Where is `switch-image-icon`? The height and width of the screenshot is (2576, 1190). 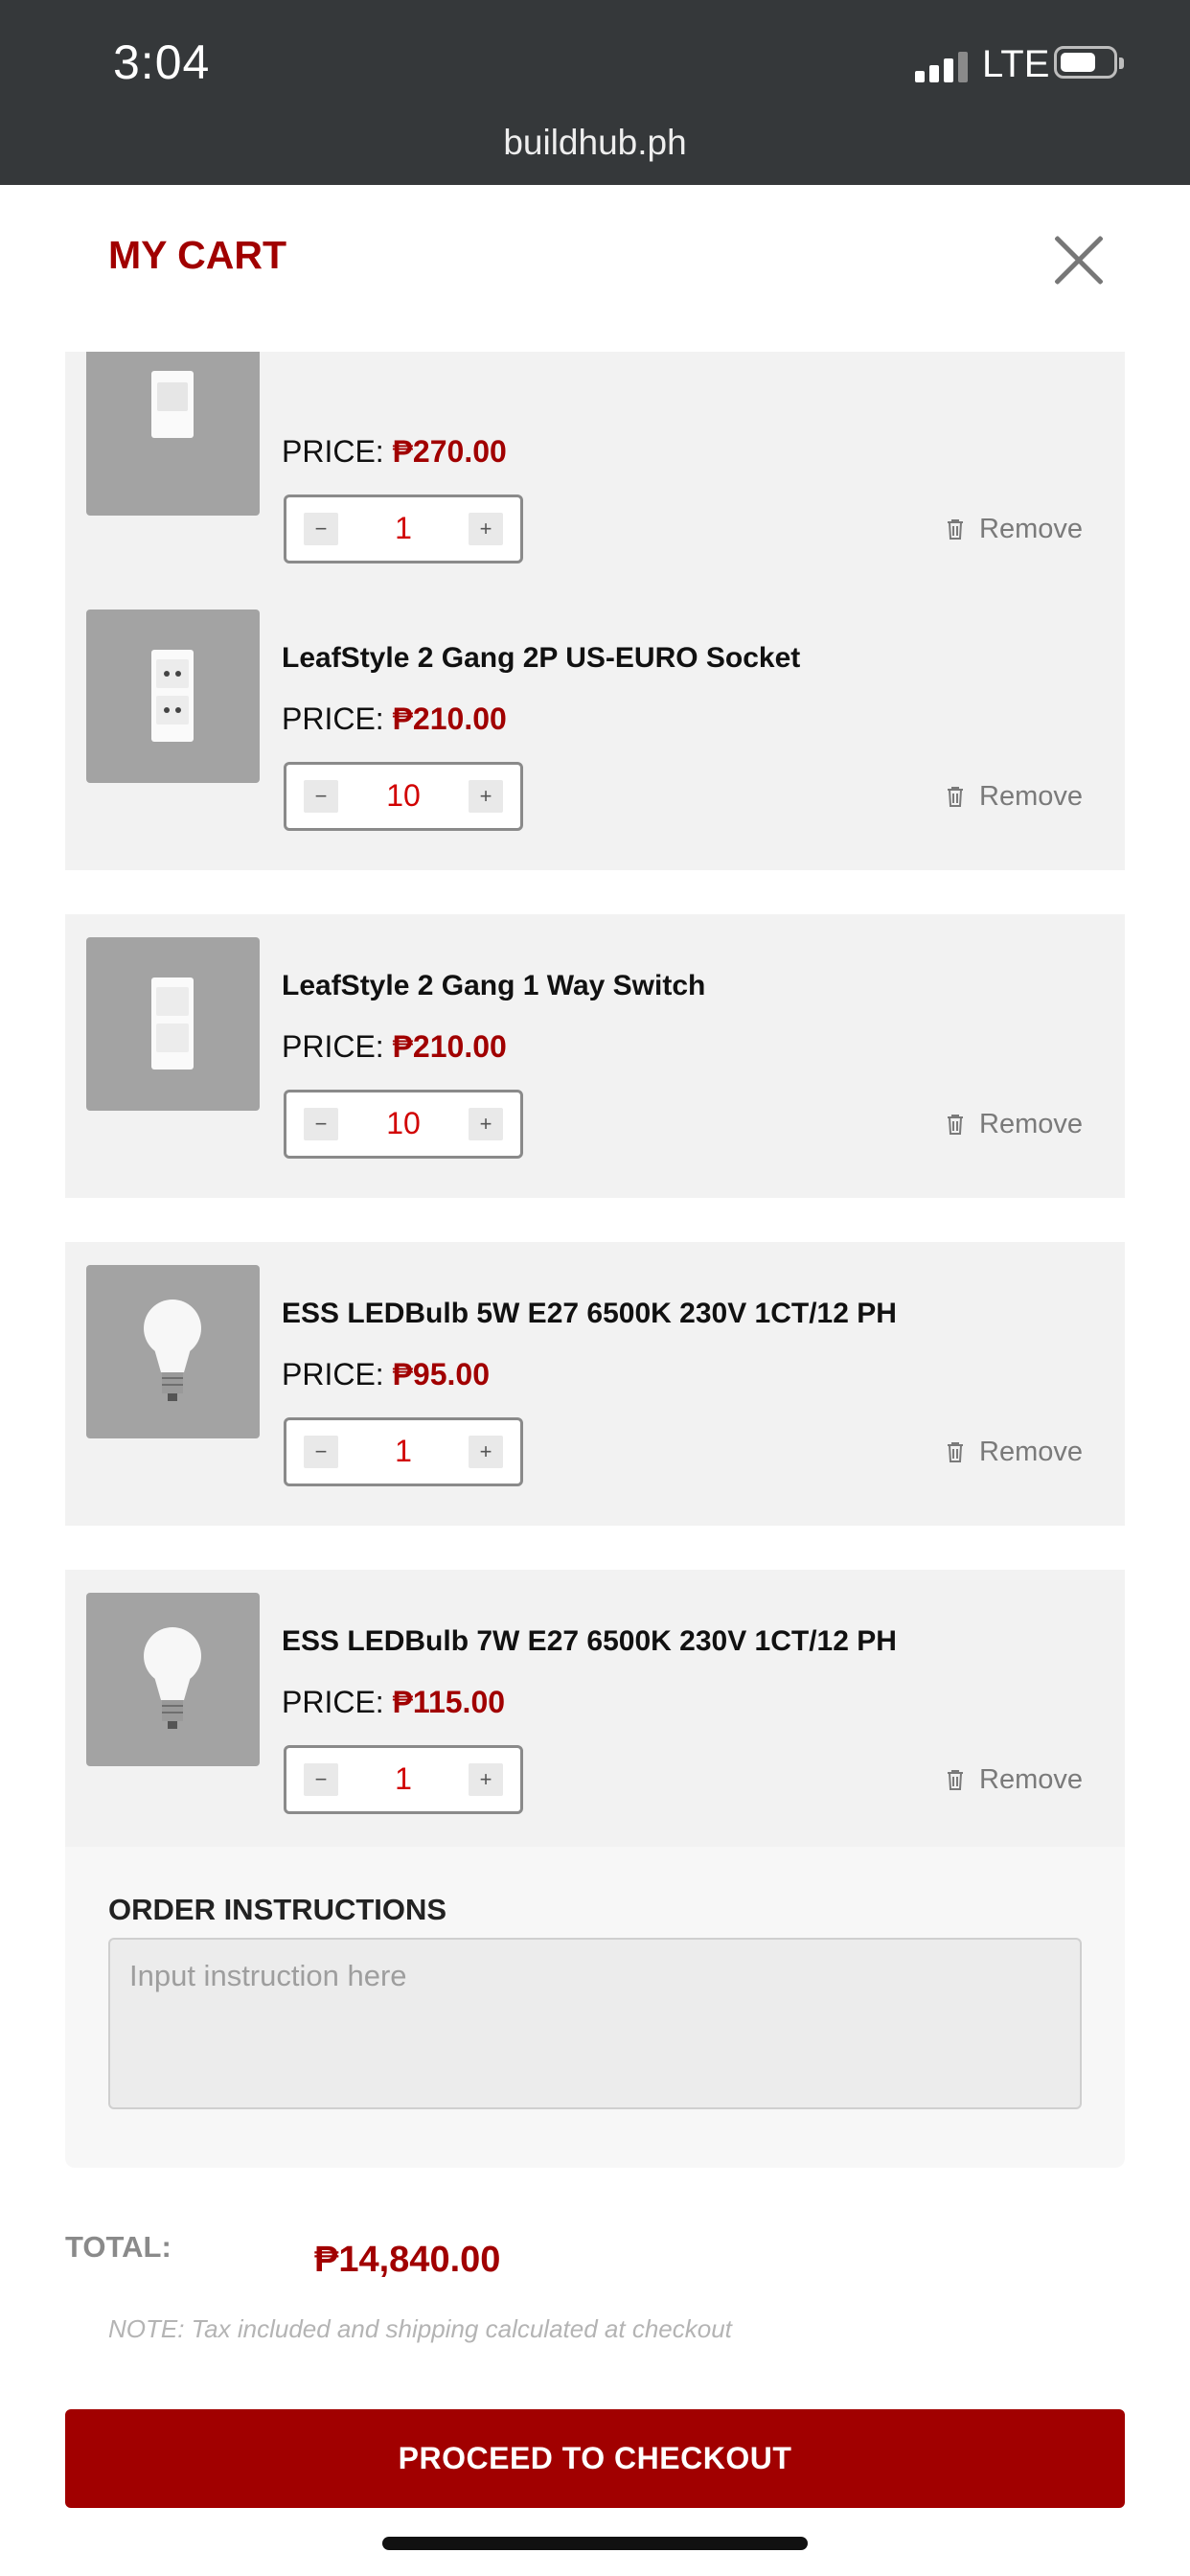
switch-image-icon is located at coordinates (172, 404).